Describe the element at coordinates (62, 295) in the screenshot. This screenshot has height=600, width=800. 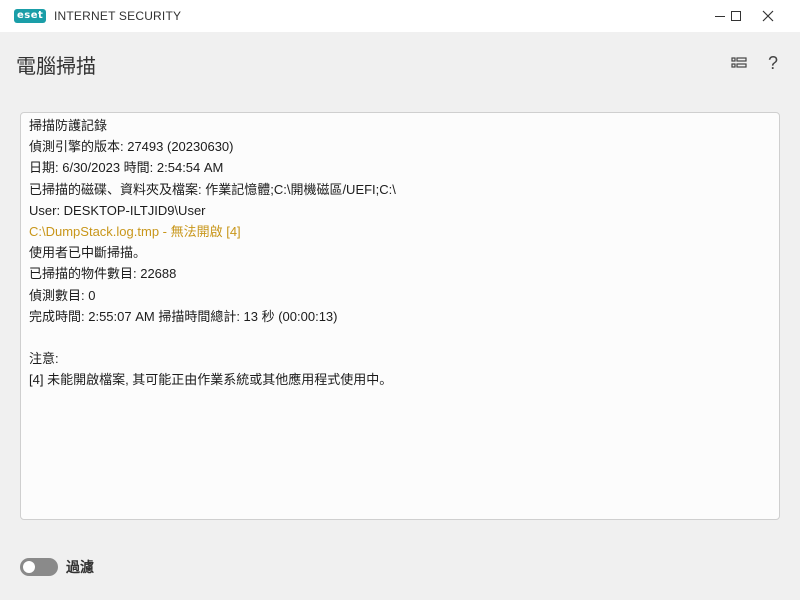
I see `log-line: 偵測數目: 0` at that location.